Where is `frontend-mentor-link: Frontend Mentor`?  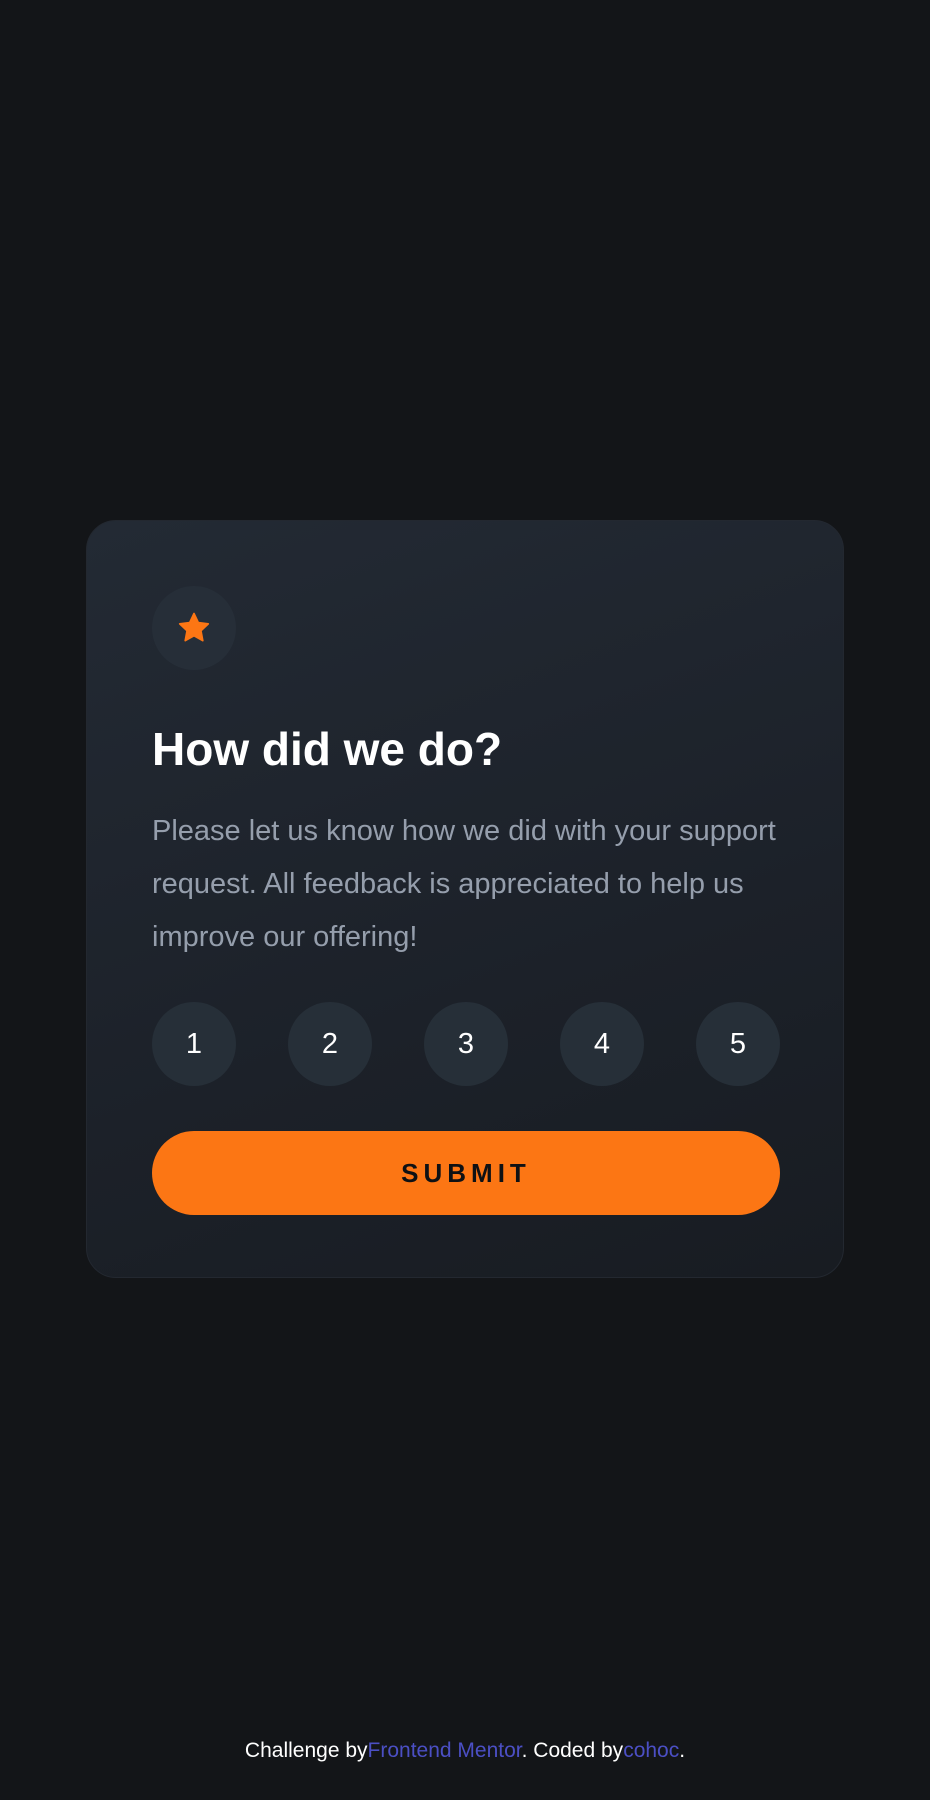 frontend-mentor-link: Frontend Mentor is located at coordinates (445, 1750).